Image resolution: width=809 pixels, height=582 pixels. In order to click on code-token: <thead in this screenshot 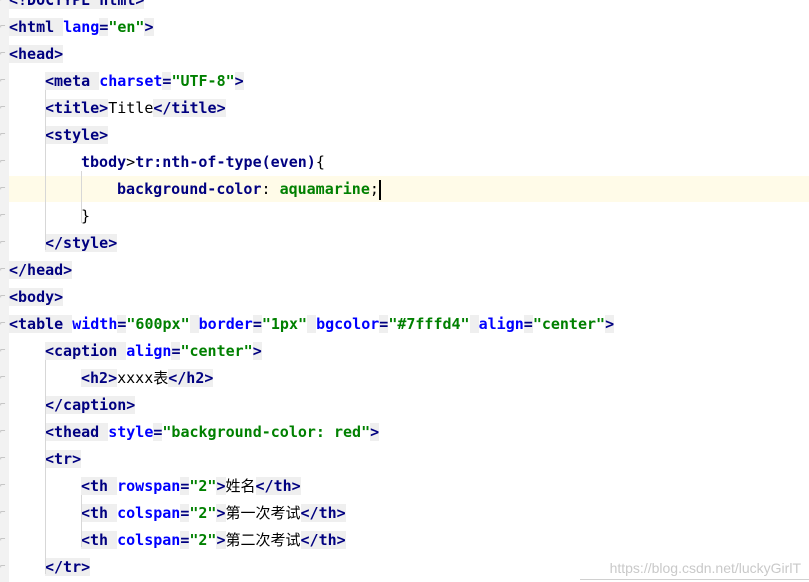, I will do `click(77, 432)`.